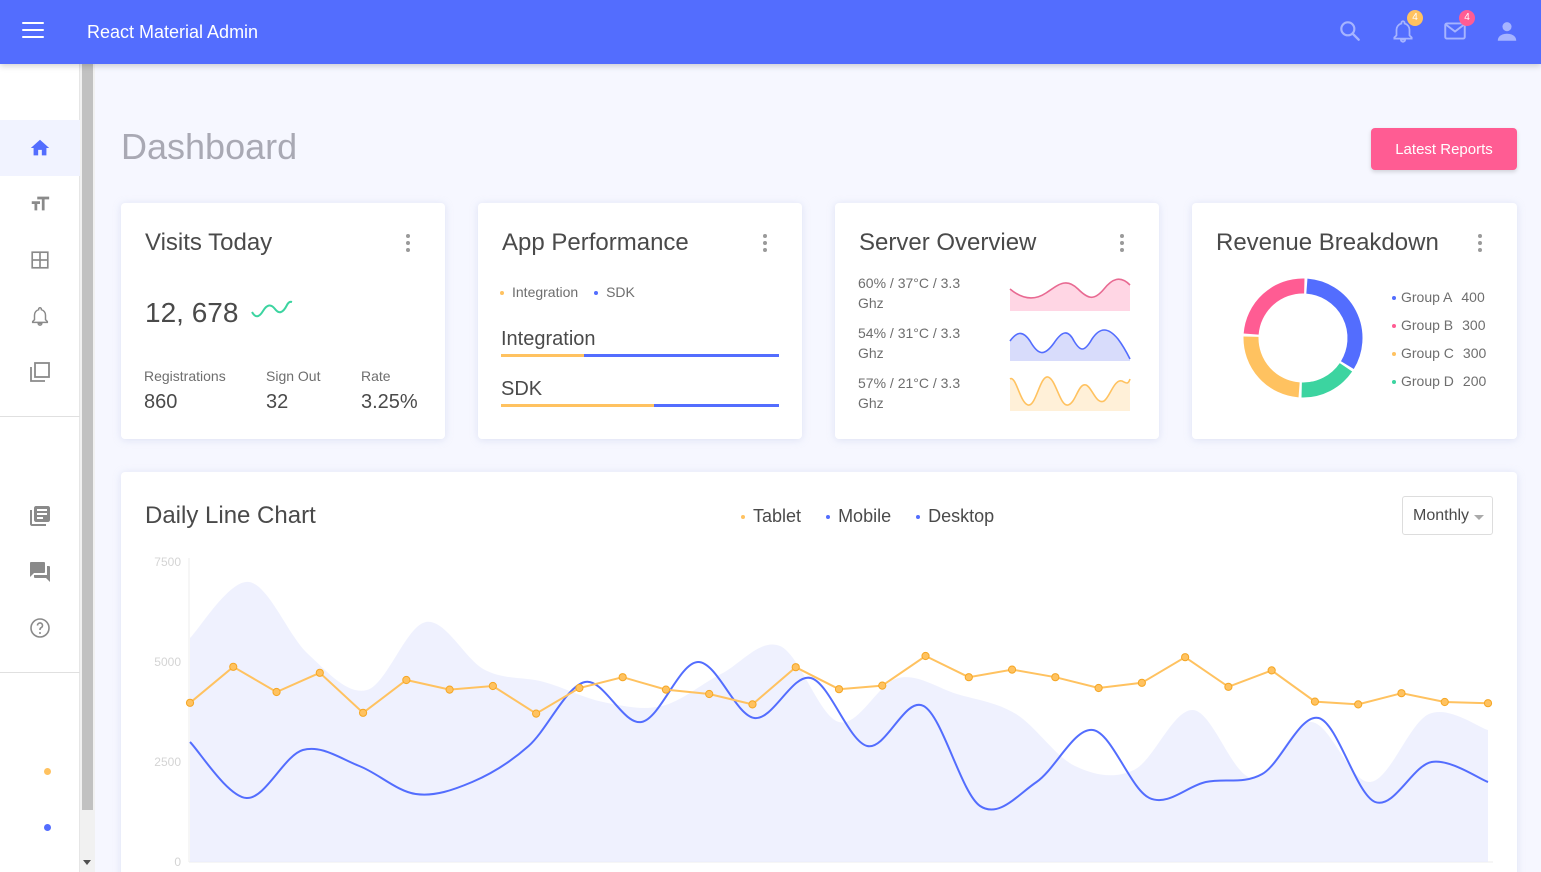  What do you see at coordinates (1474, 381) in the screenshot?
I see `legend-value: 200` at bounding box center [1474, 381].